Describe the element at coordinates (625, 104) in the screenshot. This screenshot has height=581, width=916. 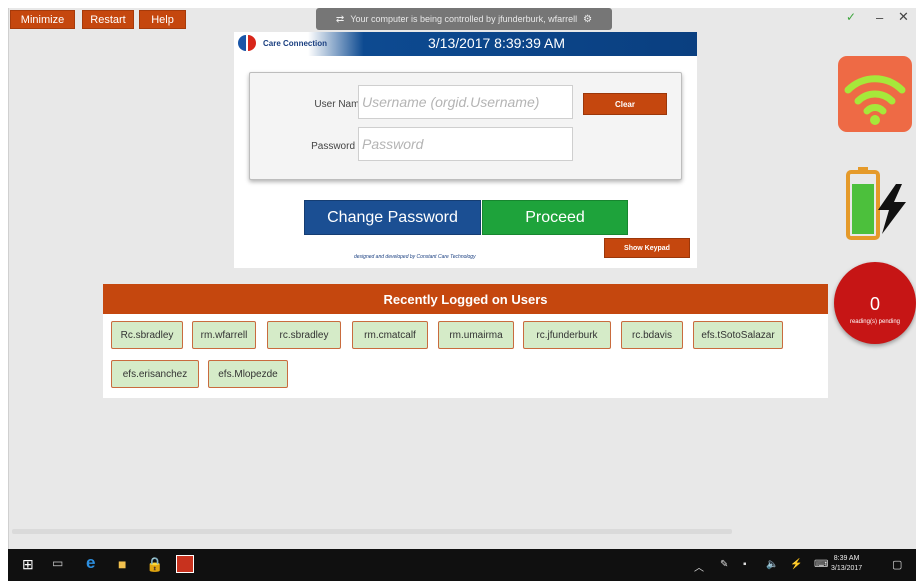
I see `clear-button: Clear` at that location.